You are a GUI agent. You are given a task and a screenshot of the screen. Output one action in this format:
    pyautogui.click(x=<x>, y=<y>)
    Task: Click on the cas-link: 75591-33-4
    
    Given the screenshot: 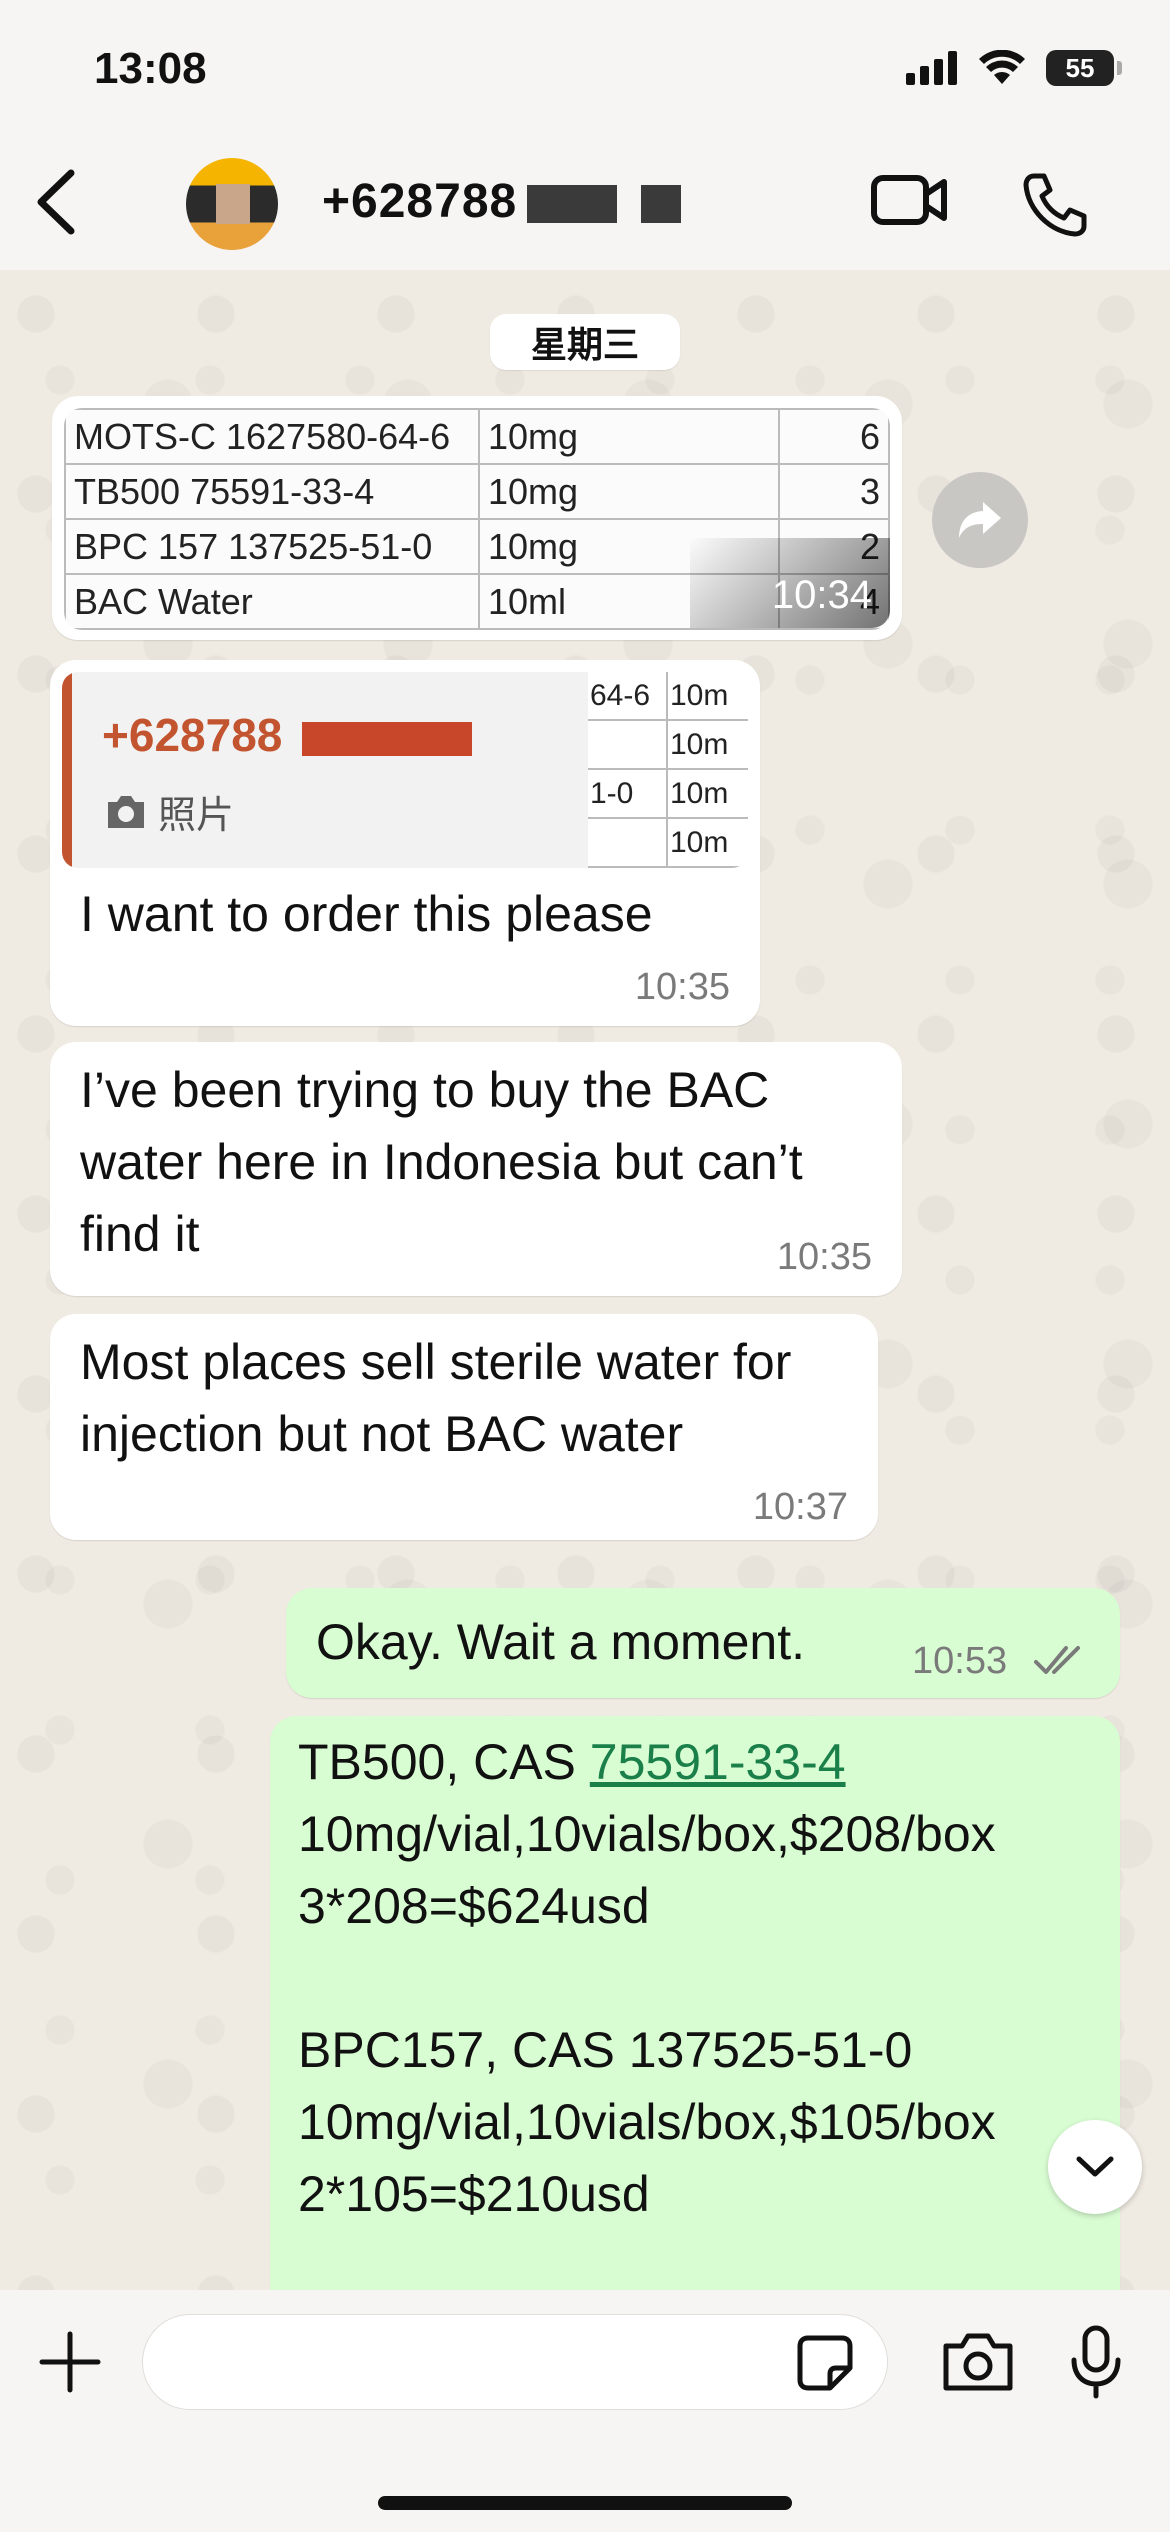 What is the action you would take?
    pyautogui.click(x=718, y=1762)
    